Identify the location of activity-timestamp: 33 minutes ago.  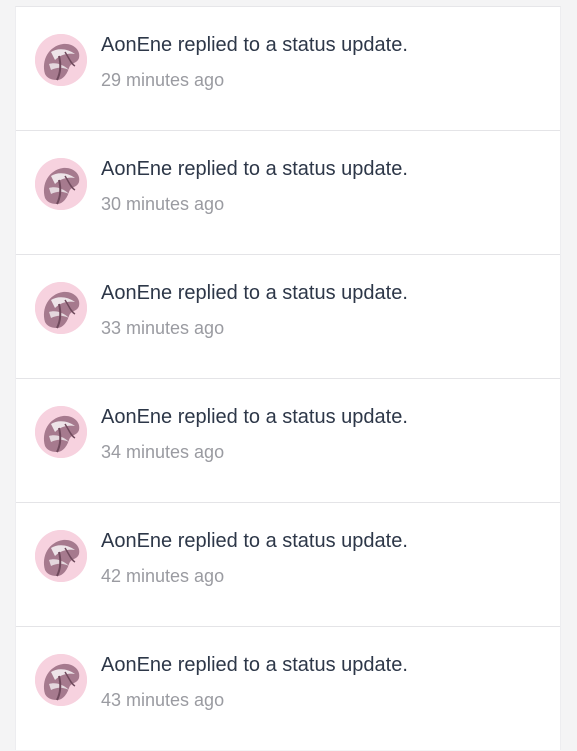
(163, 328).